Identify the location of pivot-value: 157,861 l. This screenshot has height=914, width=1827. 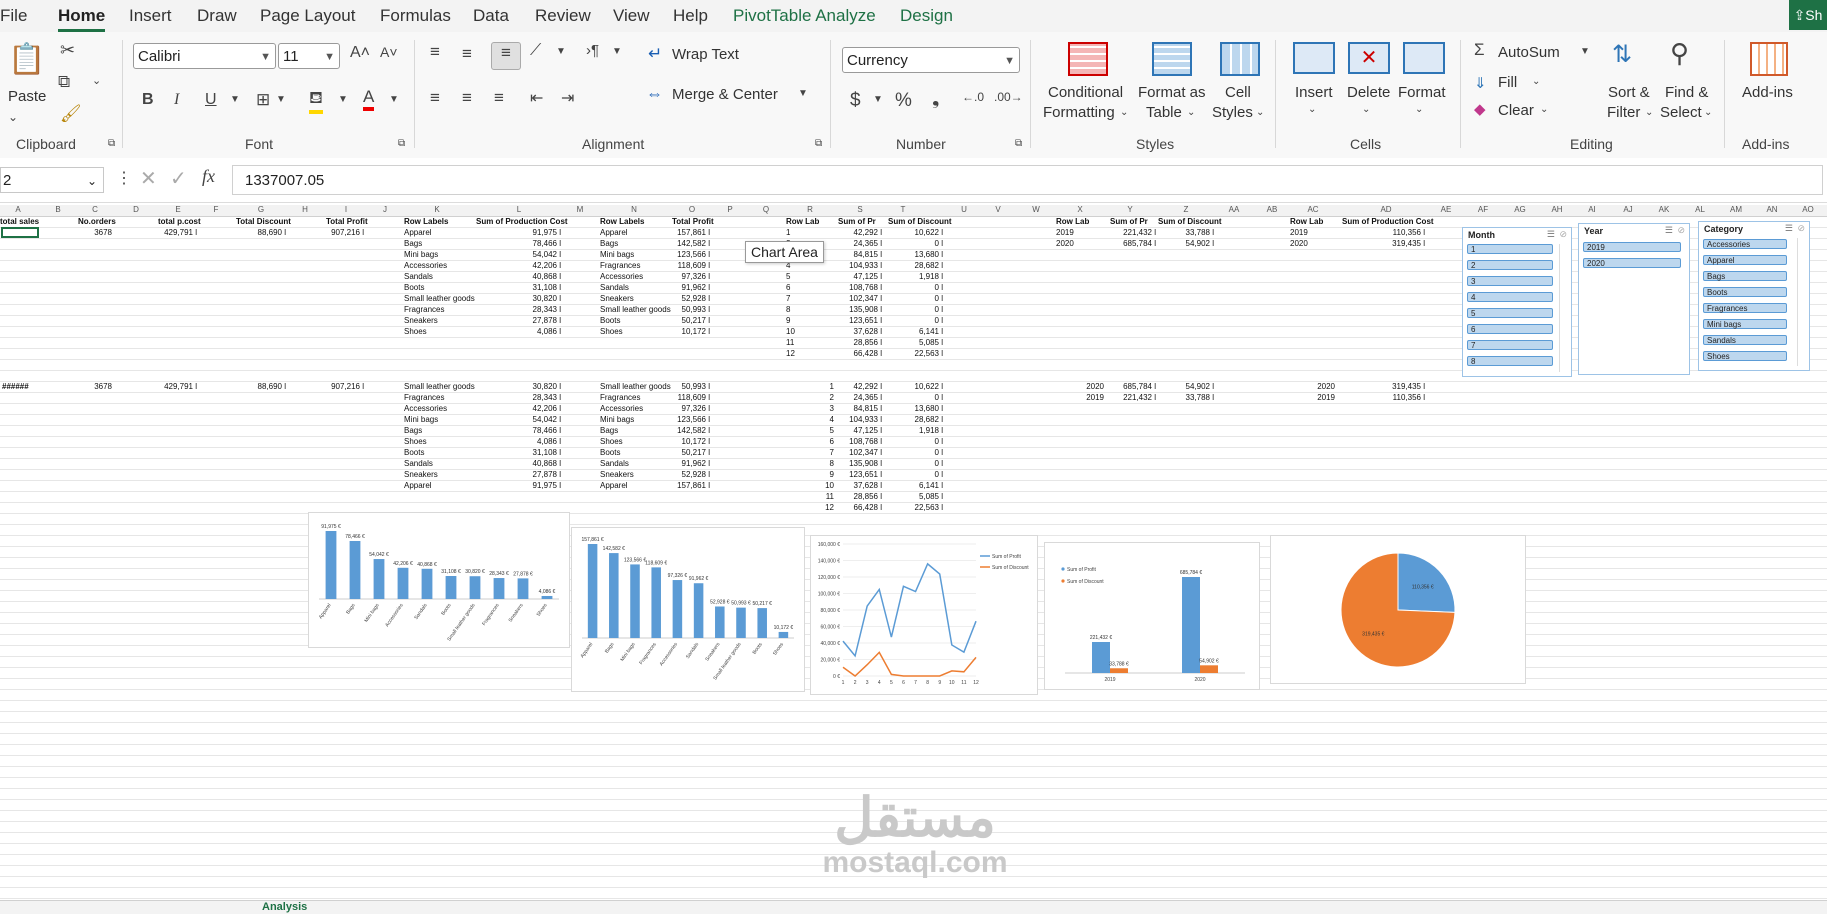
(680, 485).